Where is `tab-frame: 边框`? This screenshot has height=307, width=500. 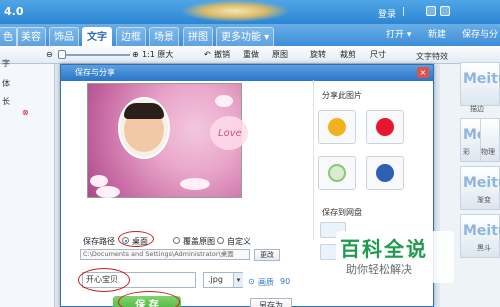
tab-frame: 边框 is located at coordinates (131, 36).